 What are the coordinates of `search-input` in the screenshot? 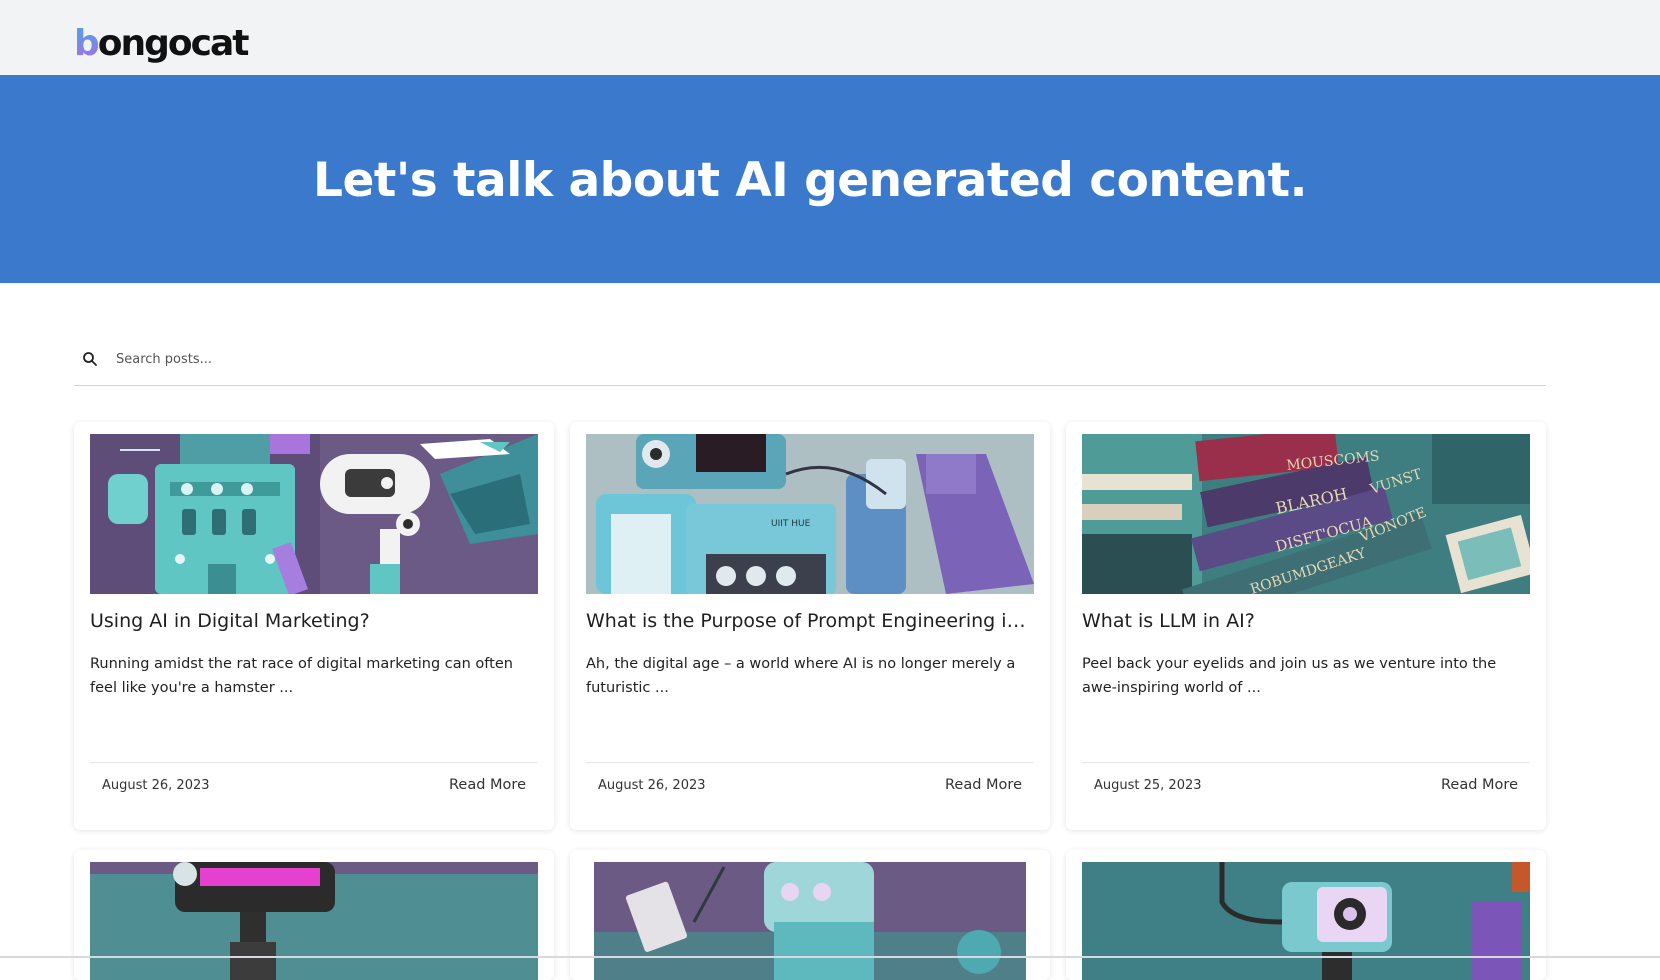 It's located at (416, 359).